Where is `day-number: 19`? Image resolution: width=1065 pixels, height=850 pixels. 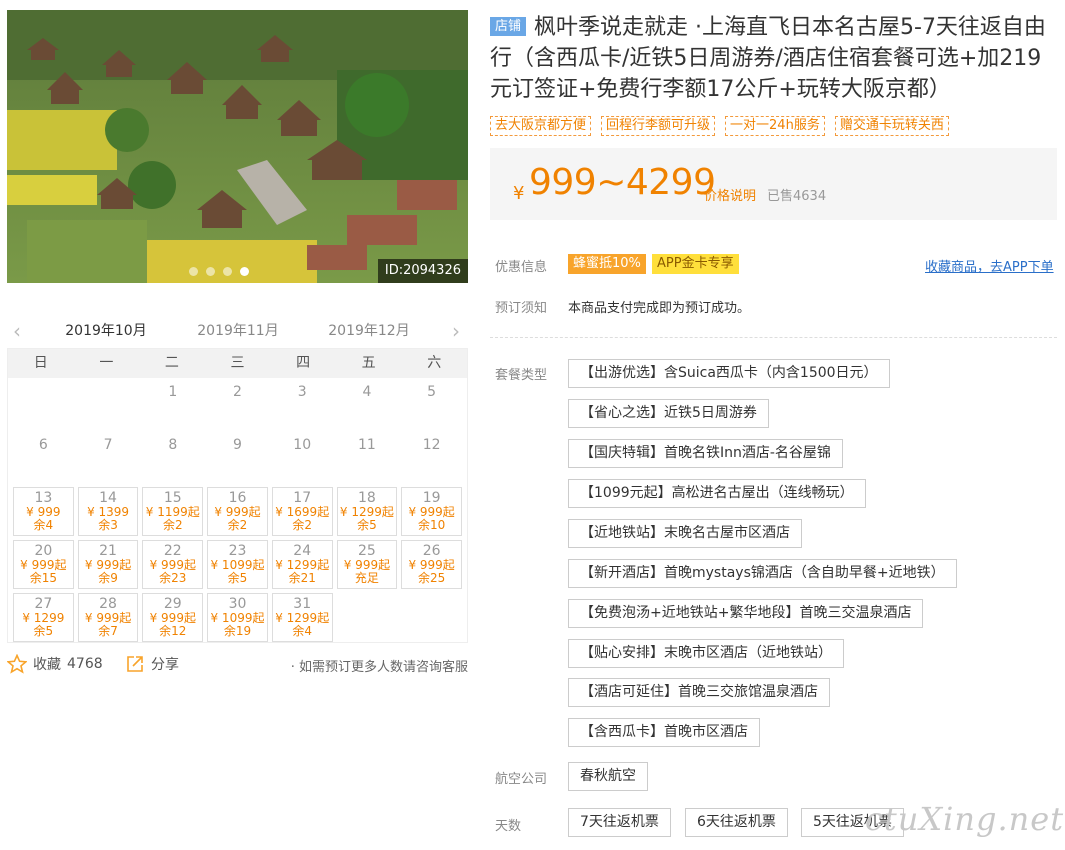 day-number: 19 is located at coordinates (431, 498).